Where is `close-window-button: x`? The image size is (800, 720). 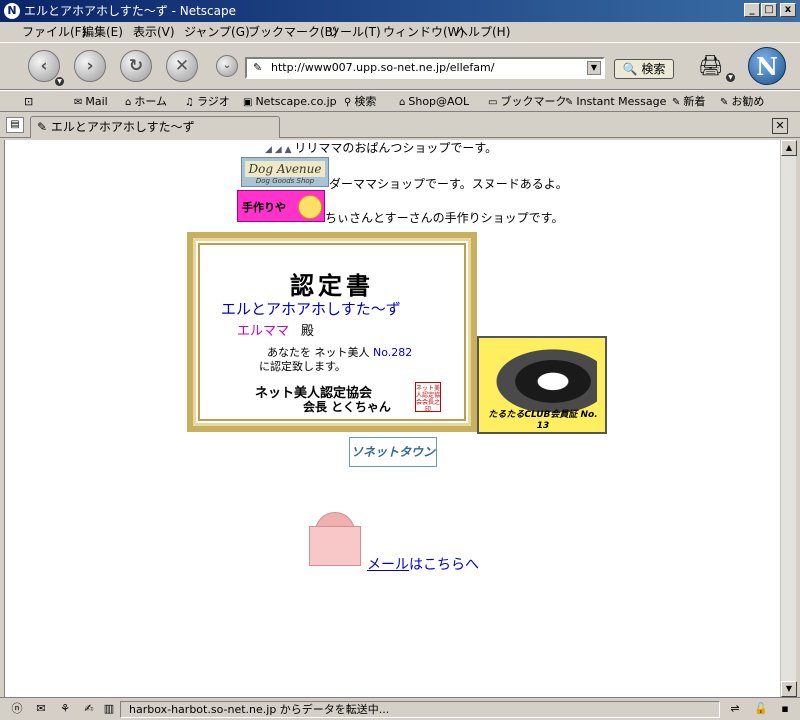 close-window-button: x is located at coordinates (788, 10).